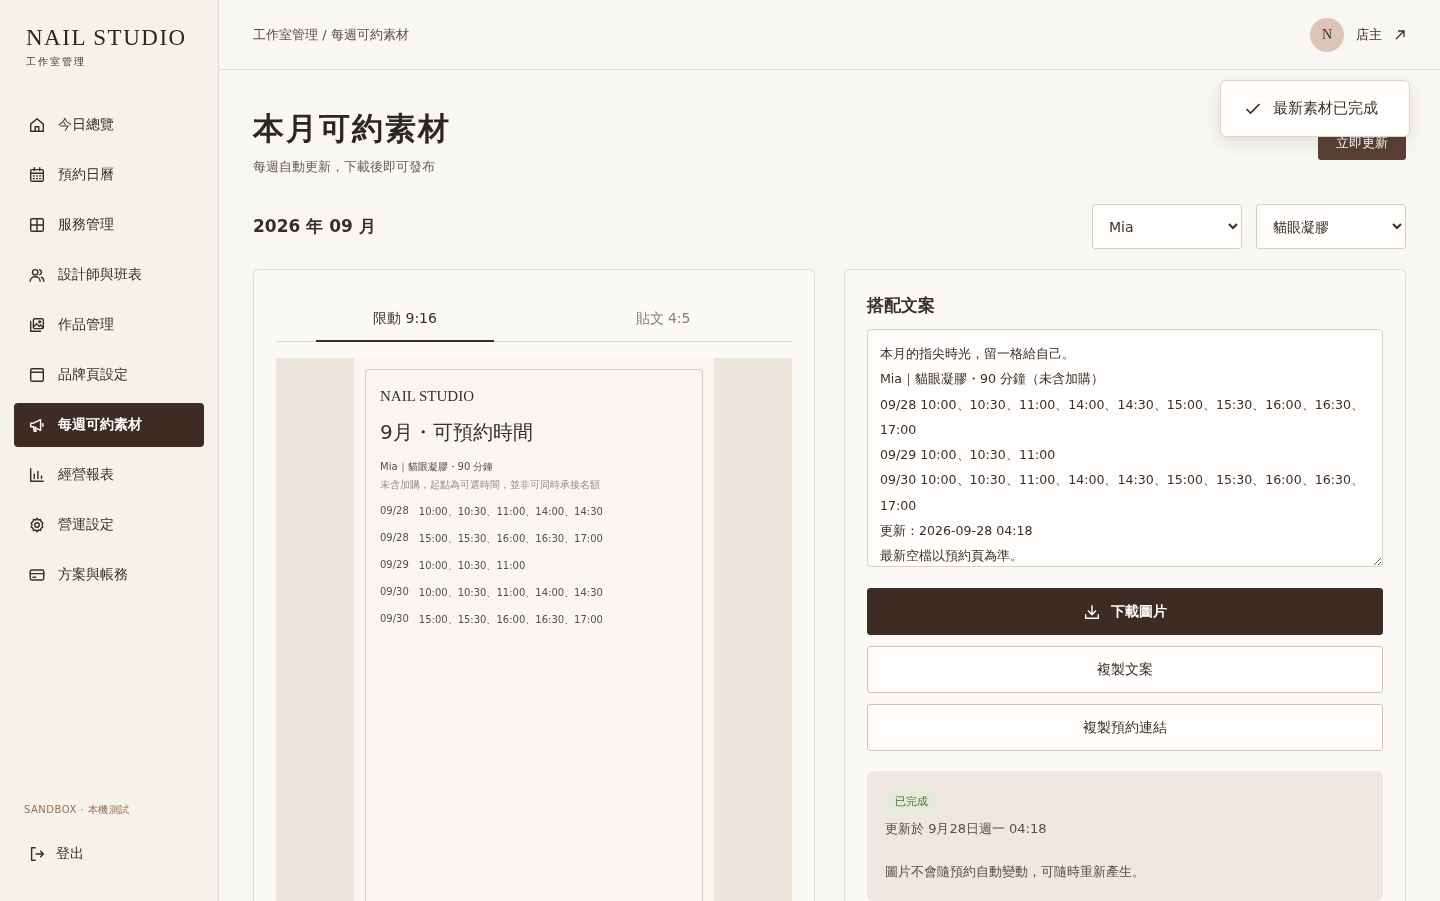 This screenshot has width=1440, height=901. I want to click on browser-icon, so click(37, 375).